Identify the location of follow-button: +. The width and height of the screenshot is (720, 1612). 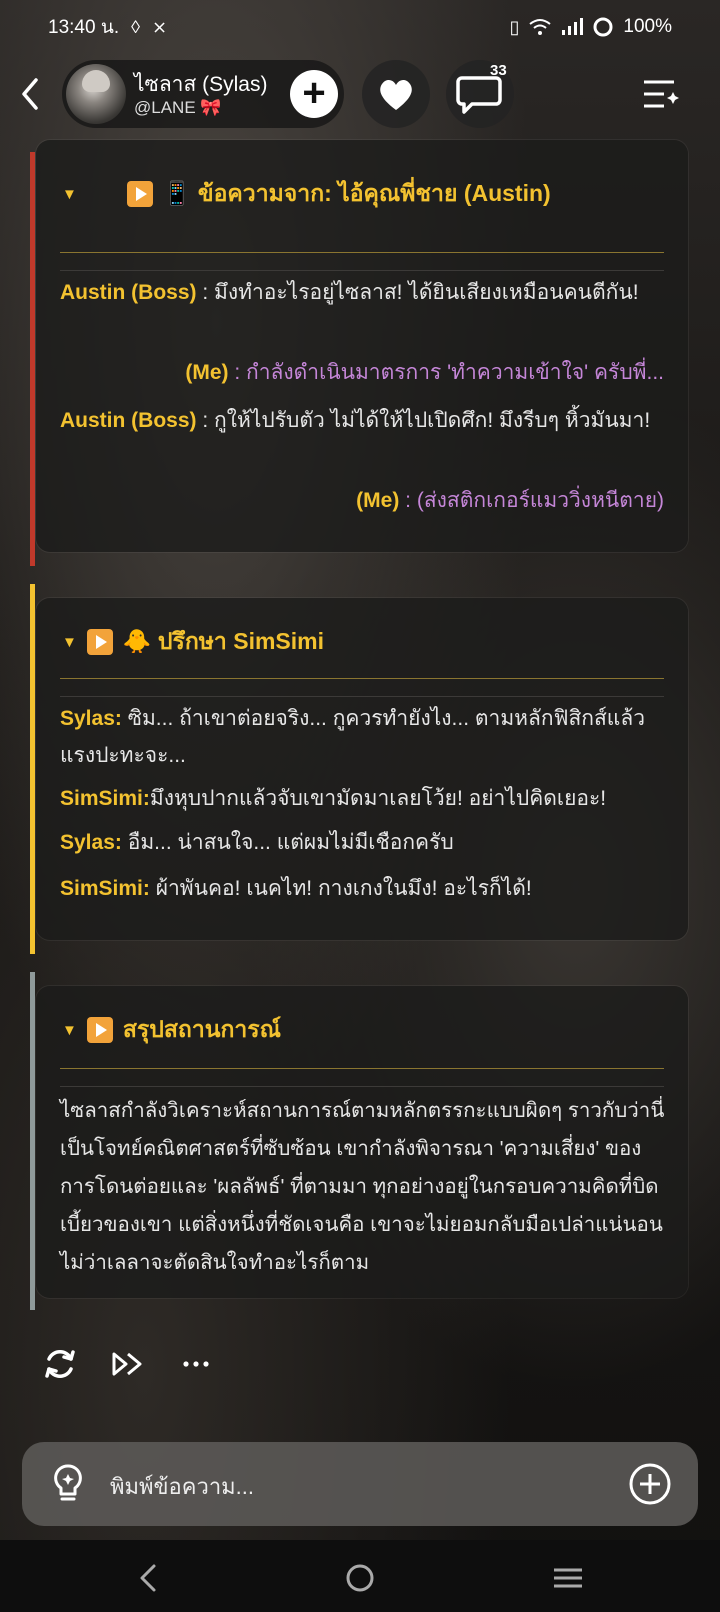
(314, 94).